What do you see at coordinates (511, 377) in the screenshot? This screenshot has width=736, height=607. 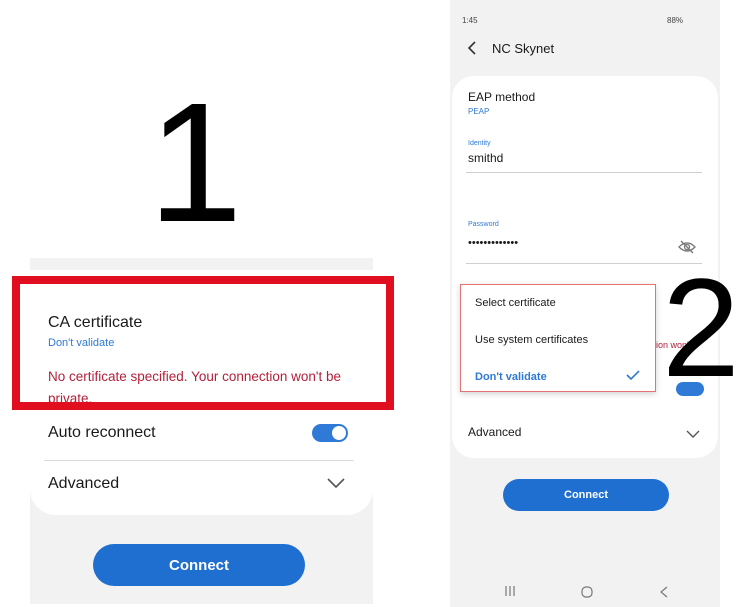 I see `dropdown-option-dont-validate: Don't validate` at bounding box center [511, 377].